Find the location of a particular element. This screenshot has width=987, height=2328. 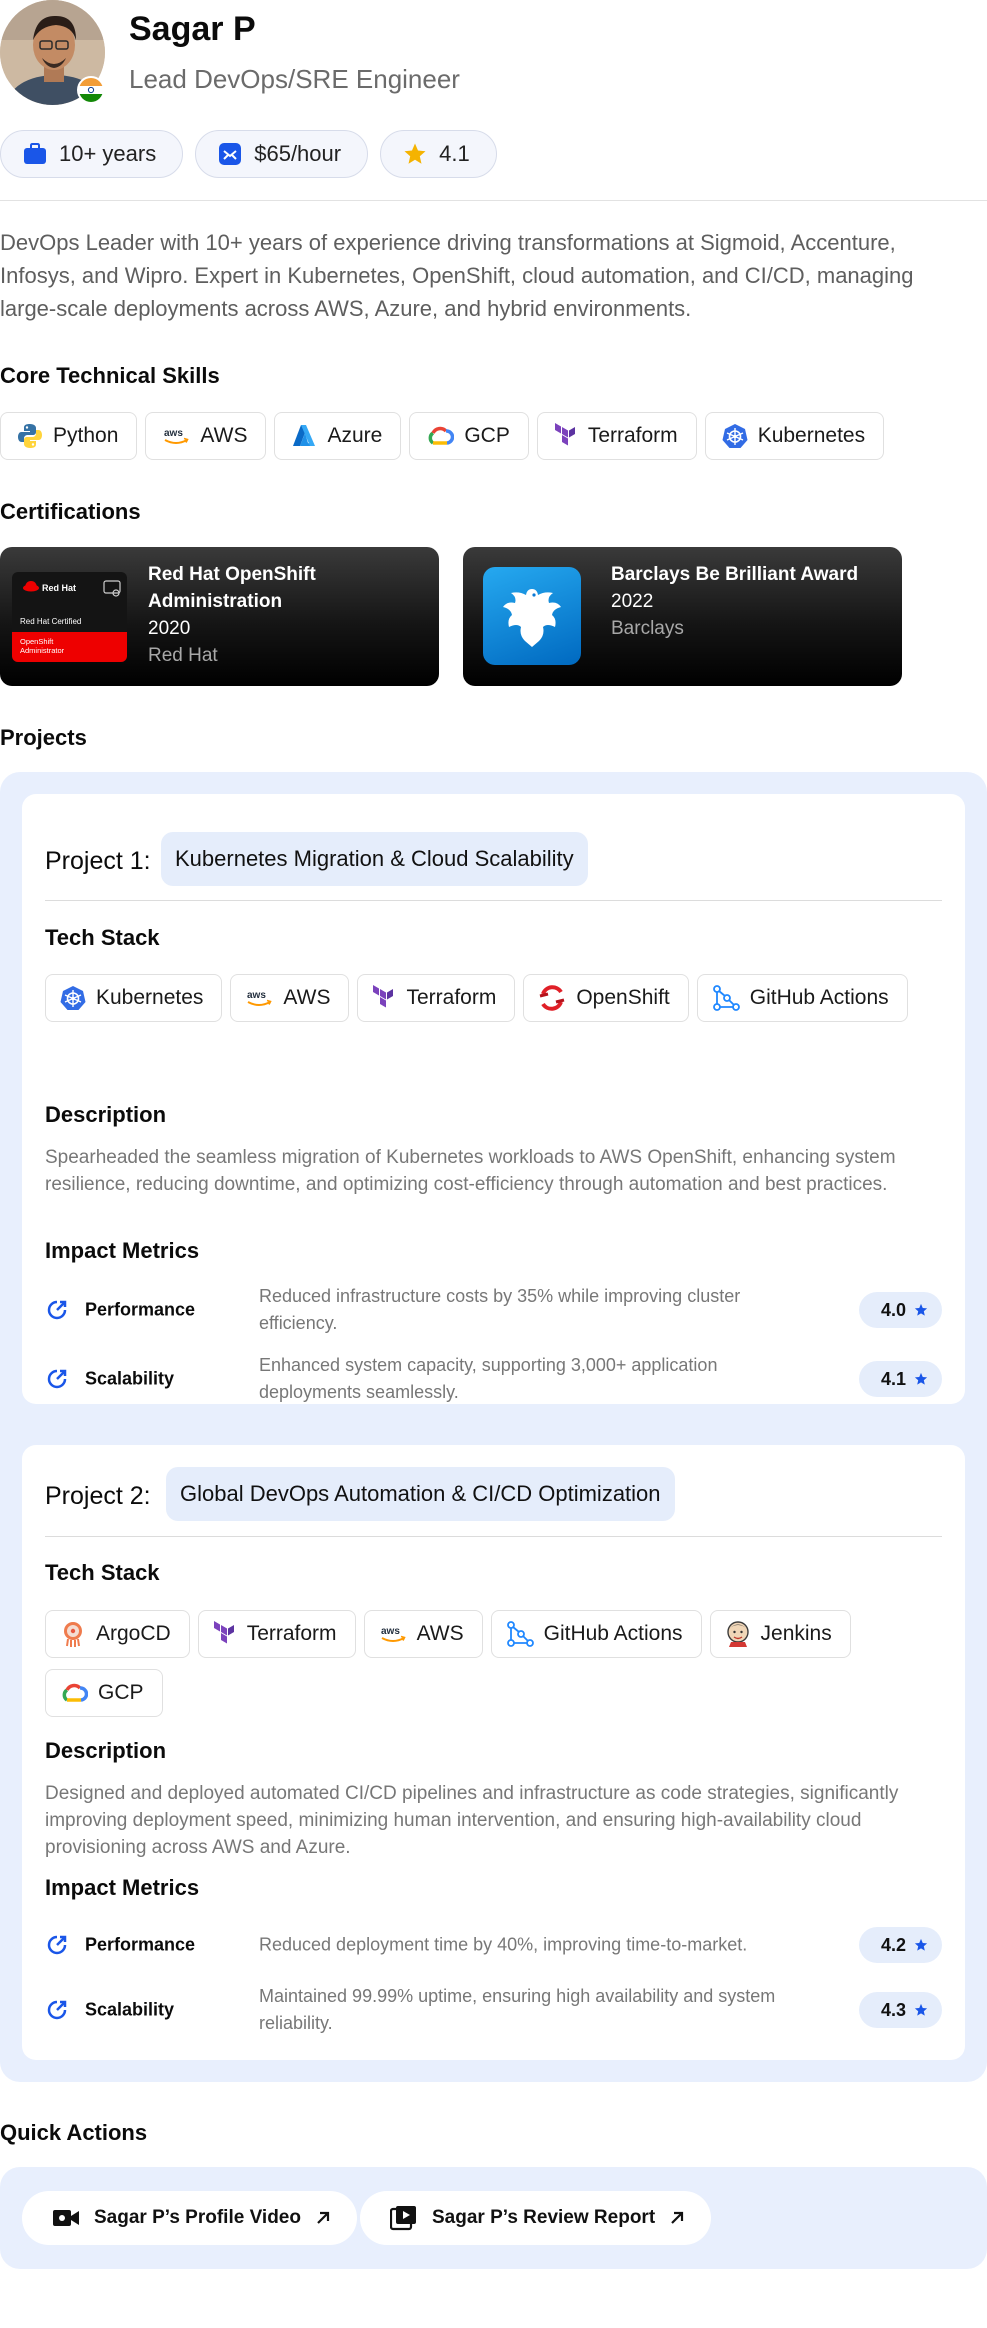

video-camera-icon is located at coordinates (66, 2218).